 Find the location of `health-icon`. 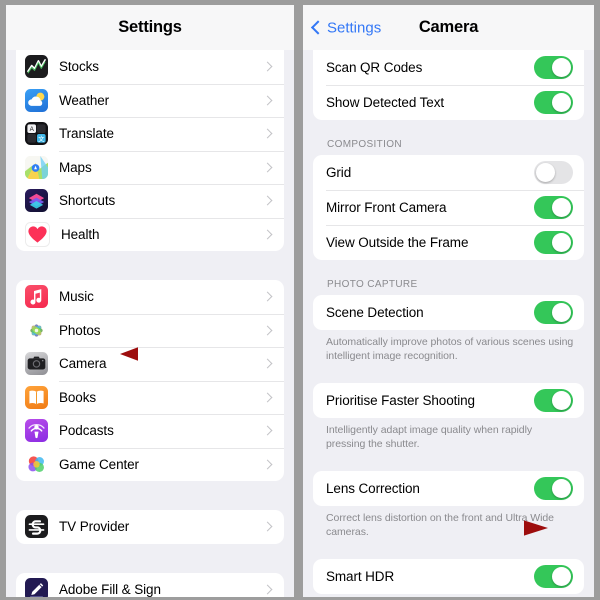

health-icon is located at coordinates (37, 234).